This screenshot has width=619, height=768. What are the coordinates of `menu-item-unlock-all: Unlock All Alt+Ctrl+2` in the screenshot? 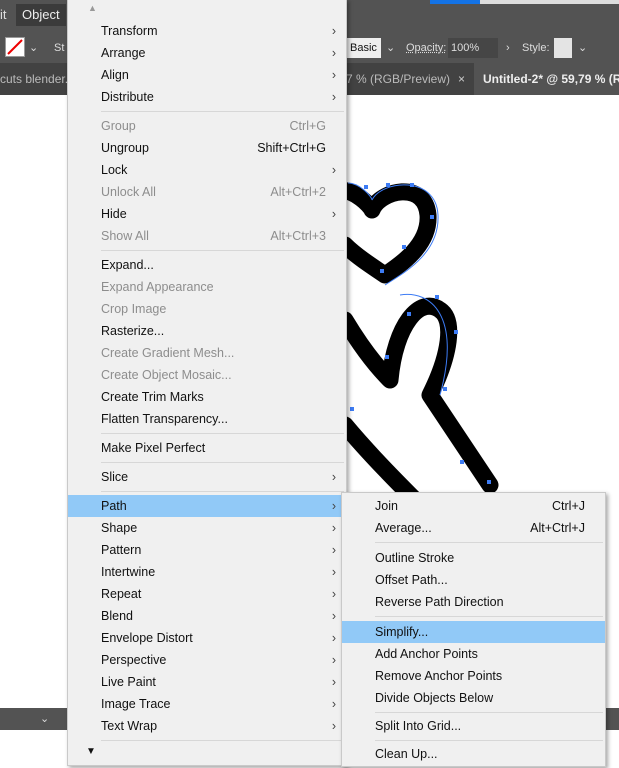 It's located at (207, 192).